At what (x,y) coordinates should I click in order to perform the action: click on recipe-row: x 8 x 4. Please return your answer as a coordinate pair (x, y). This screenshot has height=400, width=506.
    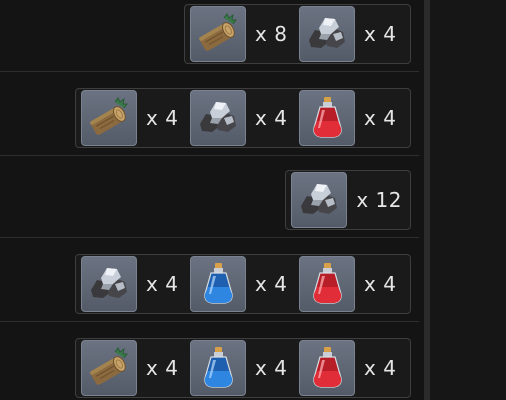
    Looking at the image, I should click on (209, 36).